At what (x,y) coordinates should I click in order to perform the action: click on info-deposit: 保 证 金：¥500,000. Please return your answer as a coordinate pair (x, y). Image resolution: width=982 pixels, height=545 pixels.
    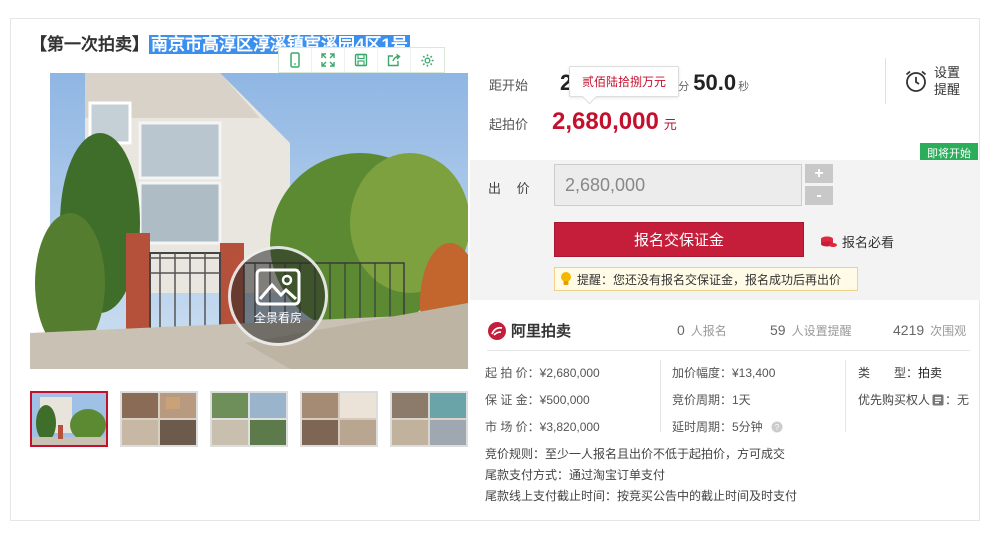
    Looking at the image, I should click on (537, 400).